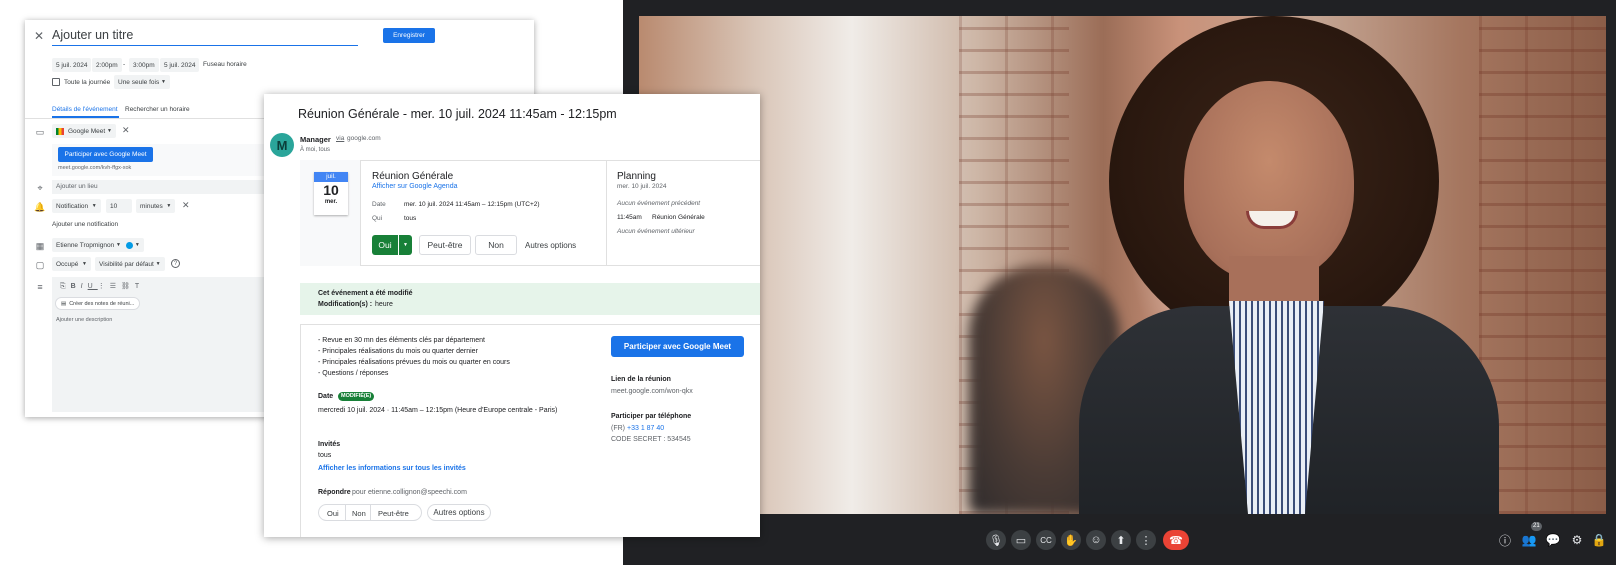 Image resolution: width=1616 pixels, height=565 pixels. What do you see at coordinates (1599, 540) in the screenshot?
I see `host-controls-button: 🔒` at bounding box center [1599, 540].